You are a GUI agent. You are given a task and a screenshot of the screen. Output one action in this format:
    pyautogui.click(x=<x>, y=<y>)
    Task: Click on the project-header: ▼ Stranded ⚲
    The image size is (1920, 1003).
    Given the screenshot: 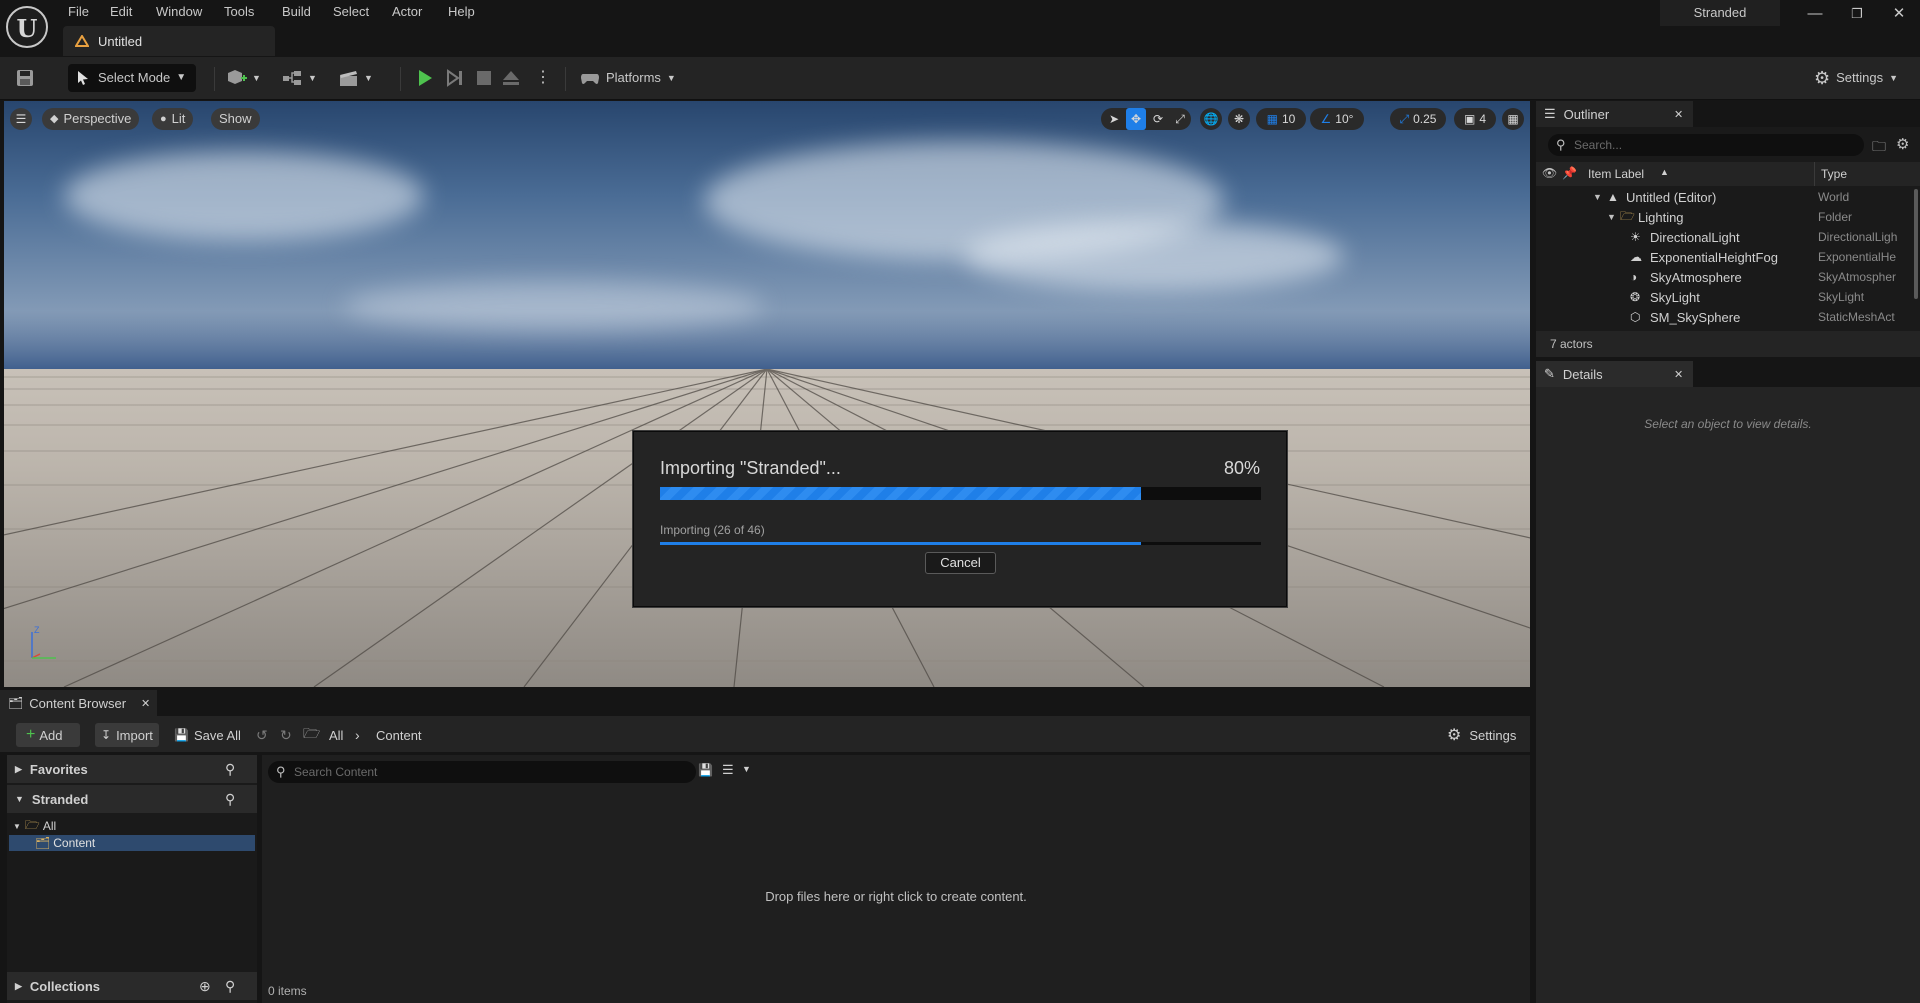 What is the action you would take?
    pyautogui.click(x=132, y=799)
    